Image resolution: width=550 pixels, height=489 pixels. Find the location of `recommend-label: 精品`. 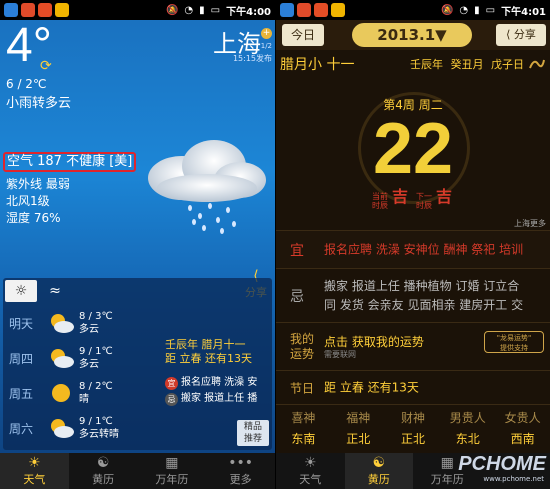

recommend-label: 精品 is located at coordinates (252, 427).